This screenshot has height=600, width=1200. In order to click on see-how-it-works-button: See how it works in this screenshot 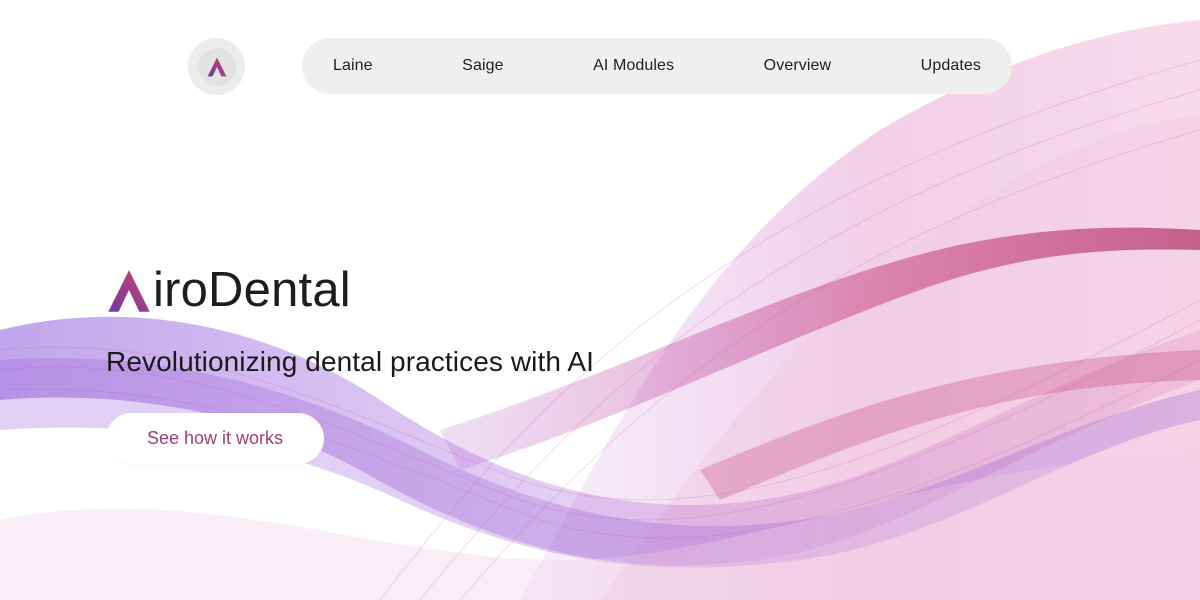, I will do `click(215, 438)`.